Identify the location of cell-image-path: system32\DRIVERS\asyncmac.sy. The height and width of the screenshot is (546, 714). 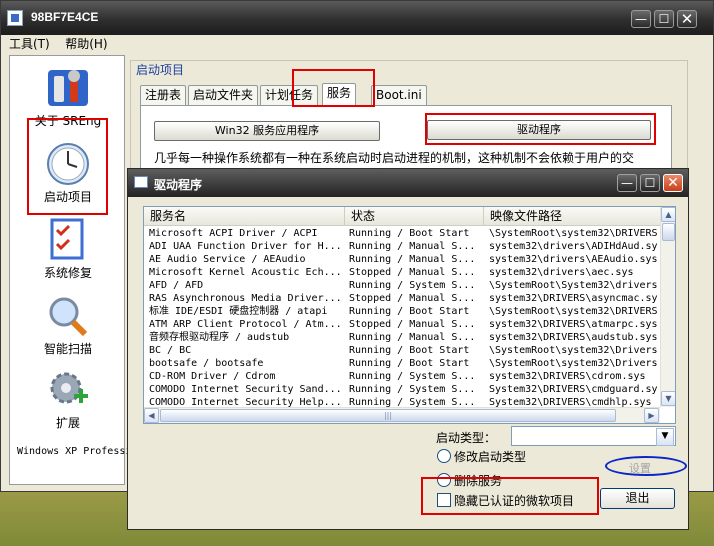
(573, 298).